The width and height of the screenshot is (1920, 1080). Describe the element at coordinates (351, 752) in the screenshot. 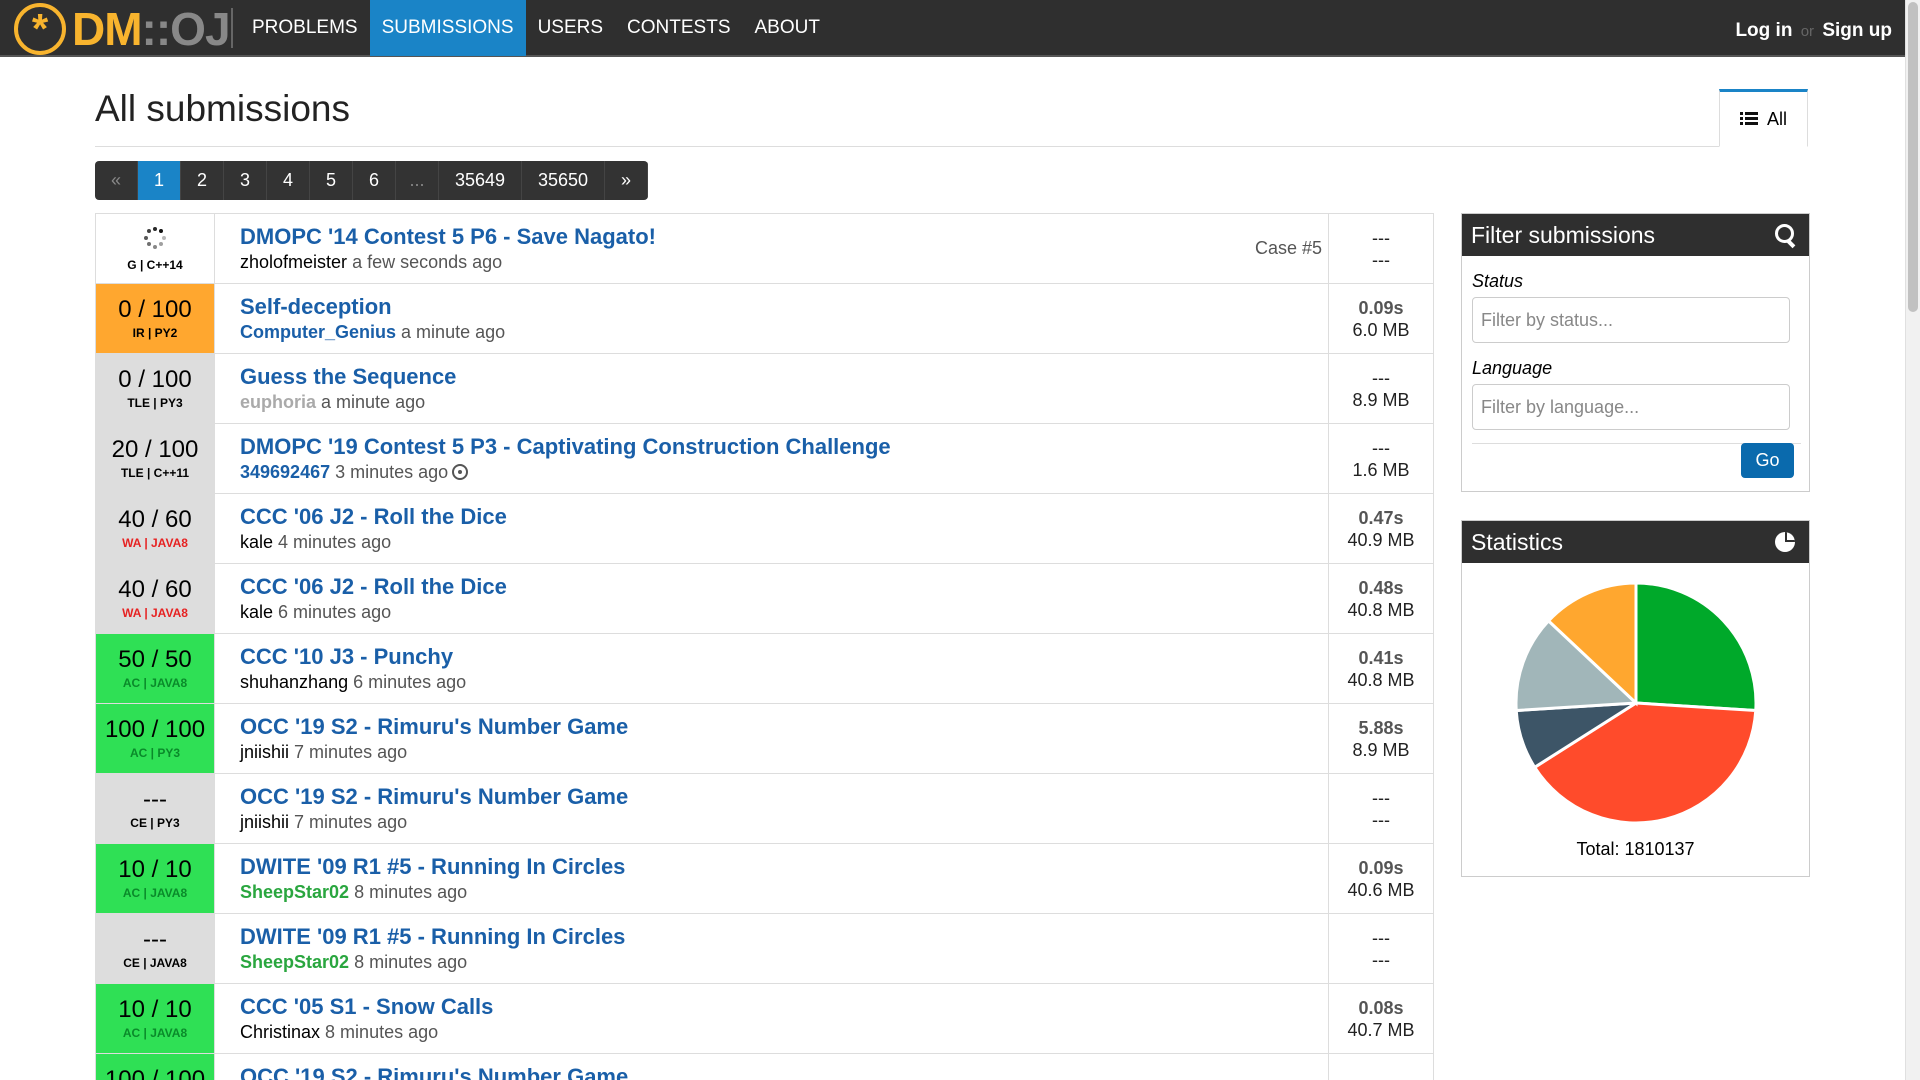

I see `submission-time-ago: 7 minutes ago` at that location.